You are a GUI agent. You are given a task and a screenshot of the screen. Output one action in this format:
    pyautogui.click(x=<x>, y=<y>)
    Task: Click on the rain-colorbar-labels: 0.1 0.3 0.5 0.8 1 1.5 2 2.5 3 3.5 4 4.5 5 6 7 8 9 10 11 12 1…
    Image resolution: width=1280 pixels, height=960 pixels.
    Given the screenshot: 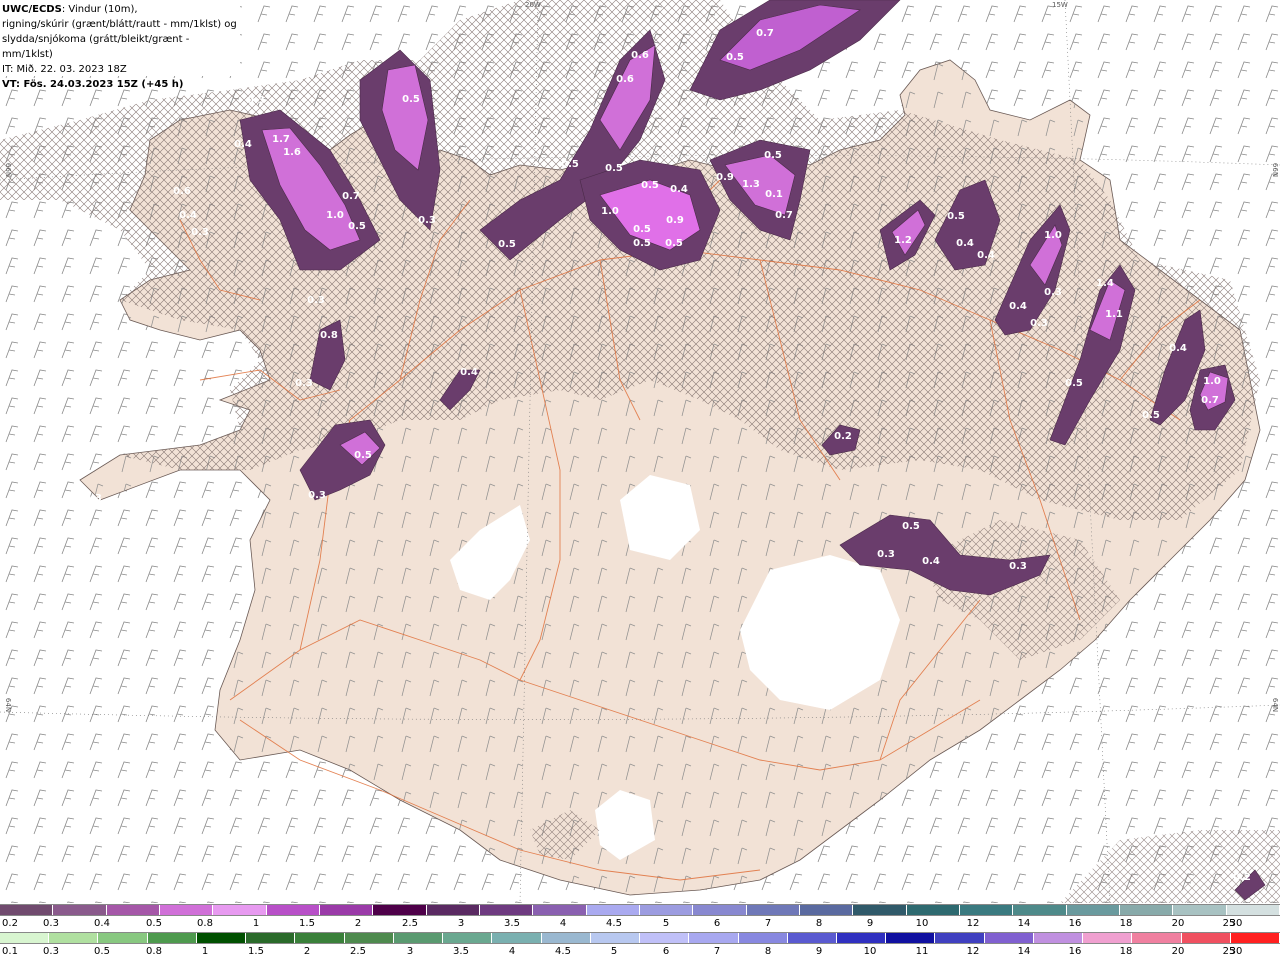 What is the action you would take?
    pyautogui.click(x=640, y=953)
    